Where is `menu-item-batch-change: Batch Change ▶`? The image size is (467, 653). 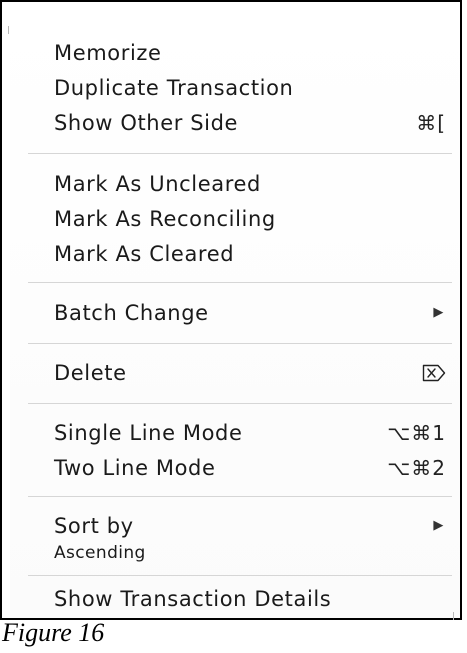 menu-item-batch-change: Batch Change ▶ is located at coordinates (250, 313).